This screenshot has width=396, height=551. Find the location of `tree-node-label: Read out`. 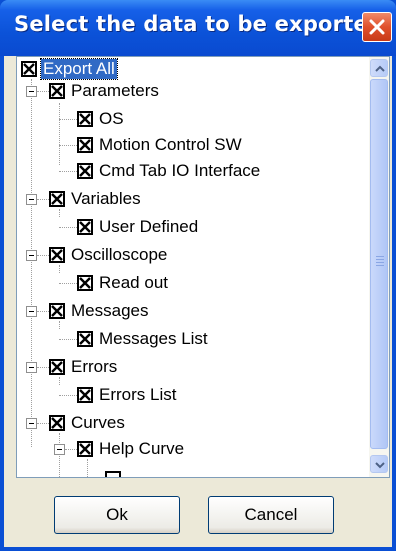

tree-node-label: Read out is located at coordinates (133, 282).